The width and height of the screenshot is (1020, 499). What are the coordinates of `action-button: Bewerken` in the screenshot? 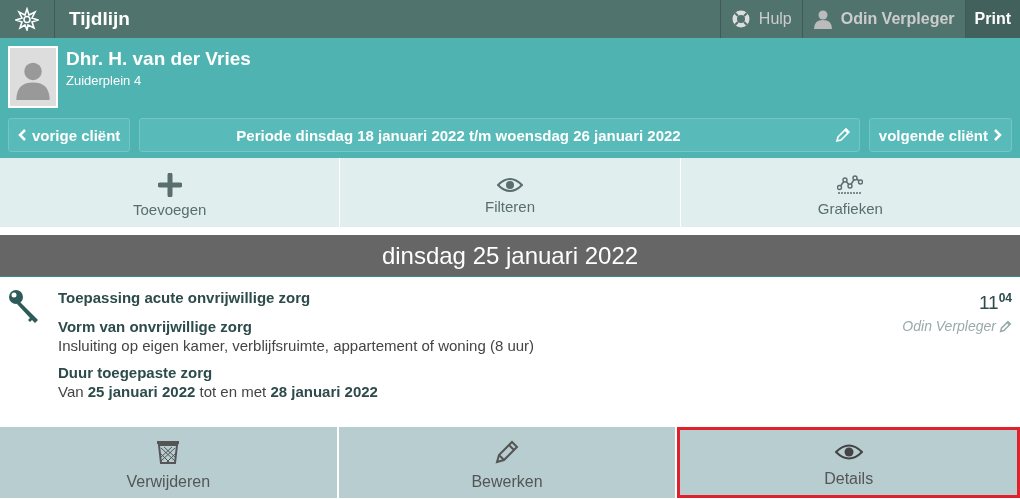 It's located at (508, 462).